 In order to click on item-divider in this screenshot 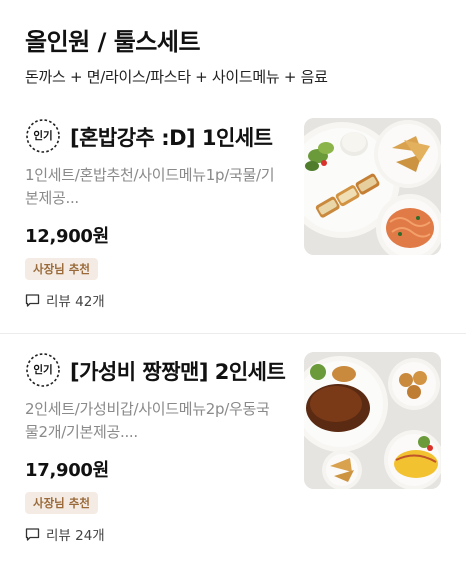, I will do `click(233, 333)`.